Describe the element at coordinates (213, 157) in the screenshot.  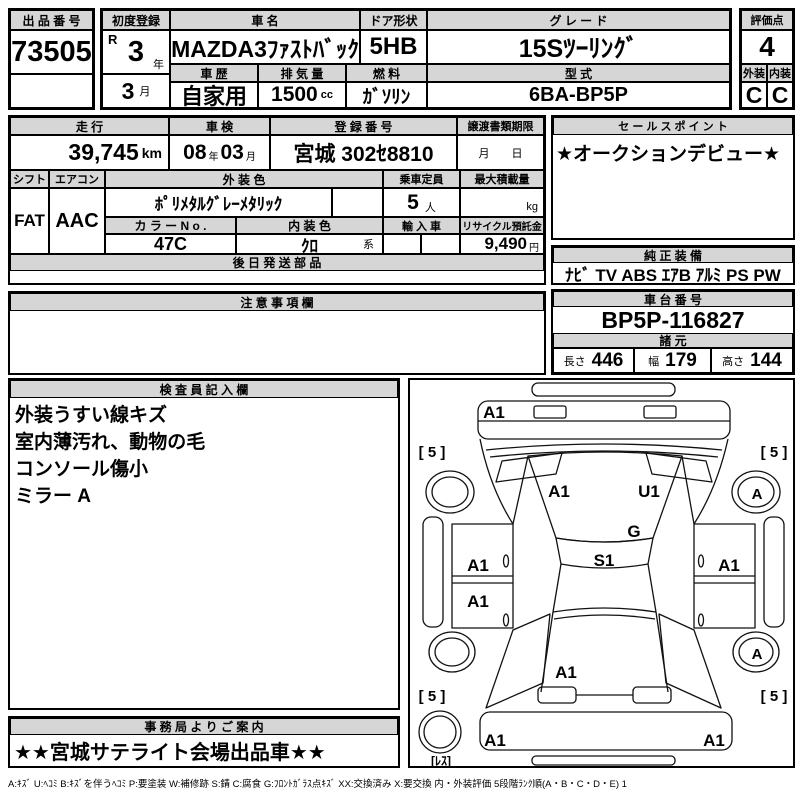
I see `inspection-year-unit: 年` at that location.